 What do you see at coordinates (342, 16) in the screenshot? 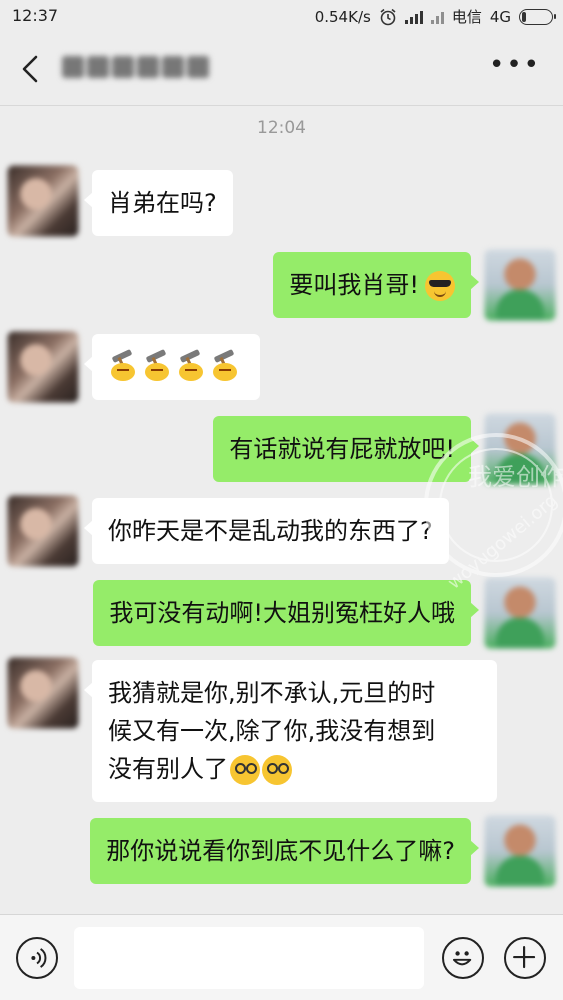
I see `network-speed: 0.54K/s` at bounding box center [342, 16].